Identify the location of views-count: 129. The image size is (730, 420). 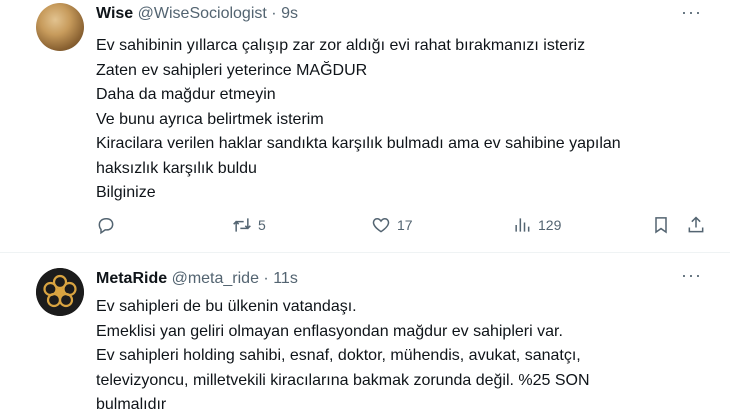
(550, 225).